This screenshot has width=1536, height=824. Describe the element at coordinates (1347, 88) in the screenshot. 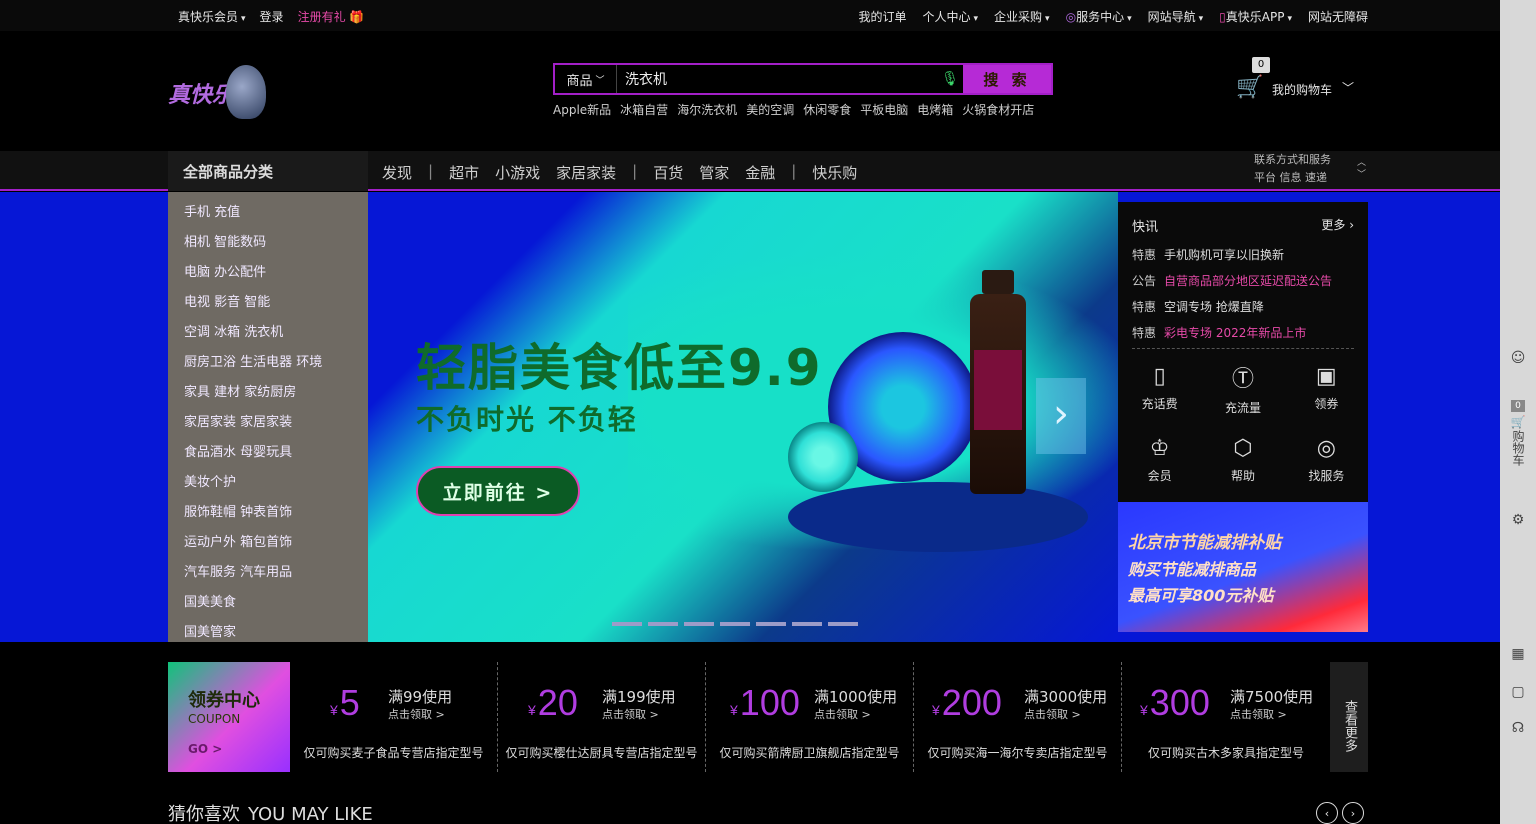

I see `chevron-down-icon: ﹀` at that location.